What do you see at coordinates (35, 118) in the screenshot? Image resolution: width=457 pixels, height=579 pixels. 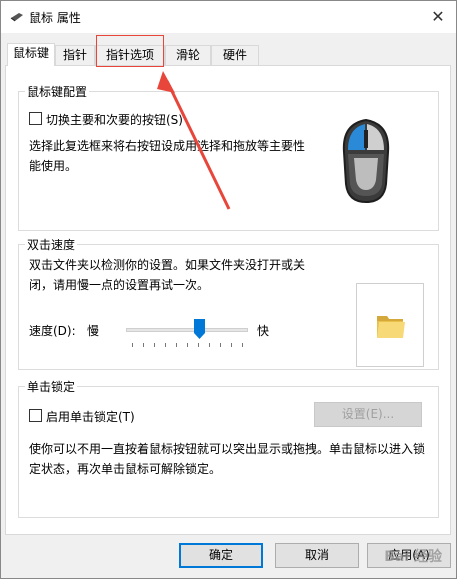 I see `switch-buttons-checkbox` at bounding box center [35, 118].